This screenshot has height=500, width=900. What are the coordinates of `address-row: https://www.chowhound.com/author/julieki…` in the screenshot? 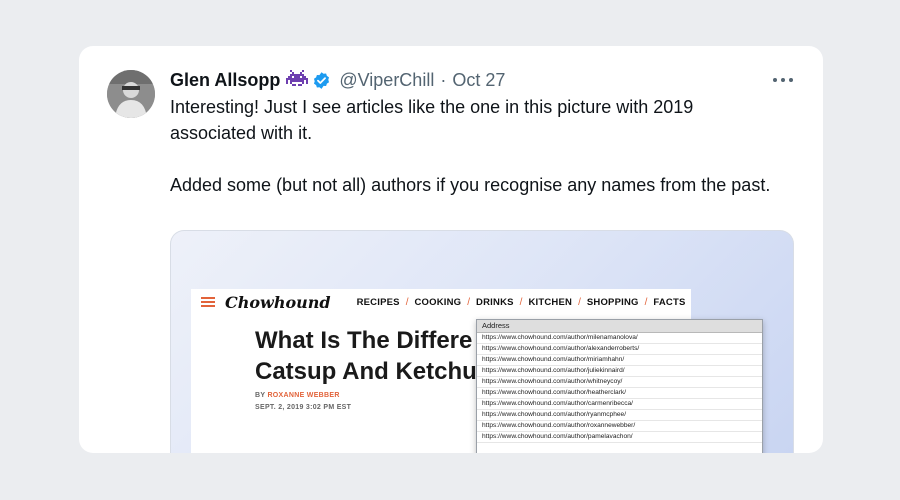 It's located at (619, 371).